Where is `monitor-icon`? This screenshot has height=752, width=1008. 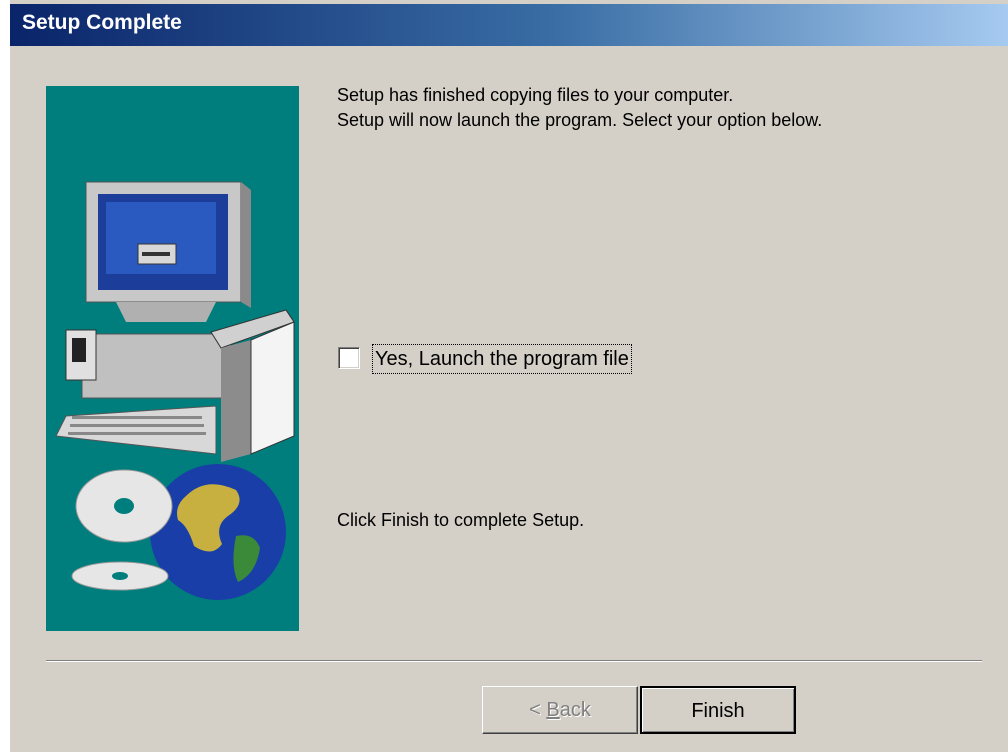 monitor-icon is located at coordinates (168, 251).